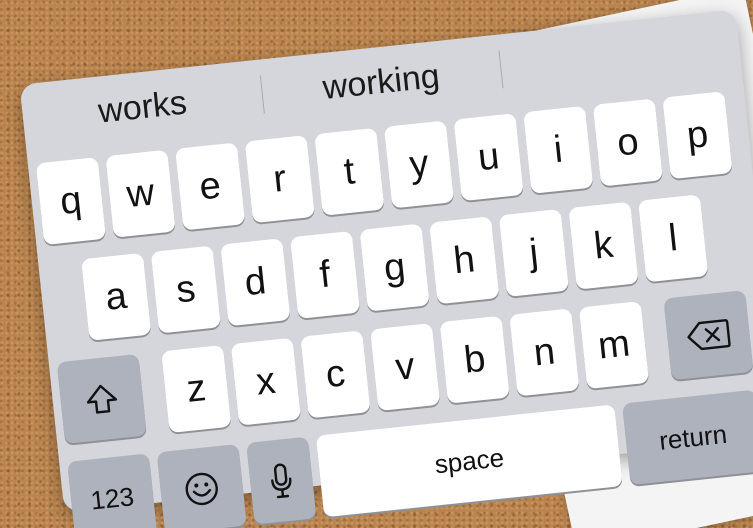 This screenshot has width=753, height=528. What do you see at coordinates (534, 252) in the screenshot?
I see `key-j: j` at bounding box center [534, 252].